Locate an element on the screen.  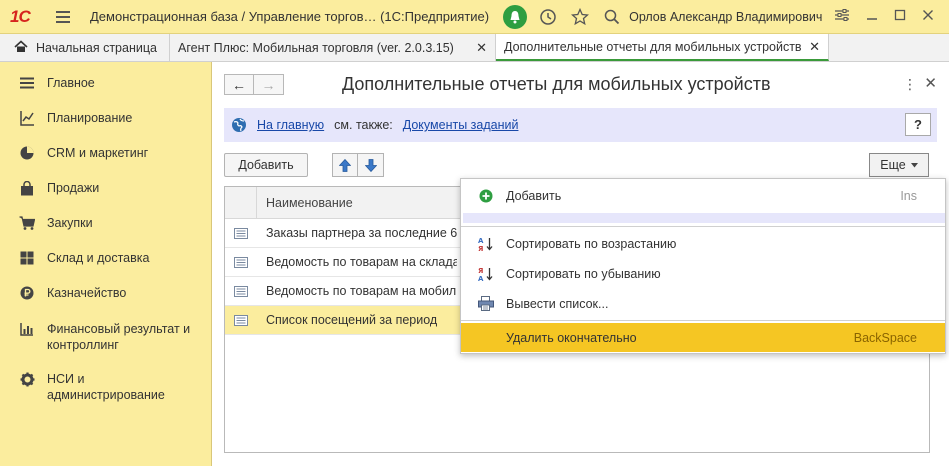
help-button: ? is located at coordinates (918, 124).